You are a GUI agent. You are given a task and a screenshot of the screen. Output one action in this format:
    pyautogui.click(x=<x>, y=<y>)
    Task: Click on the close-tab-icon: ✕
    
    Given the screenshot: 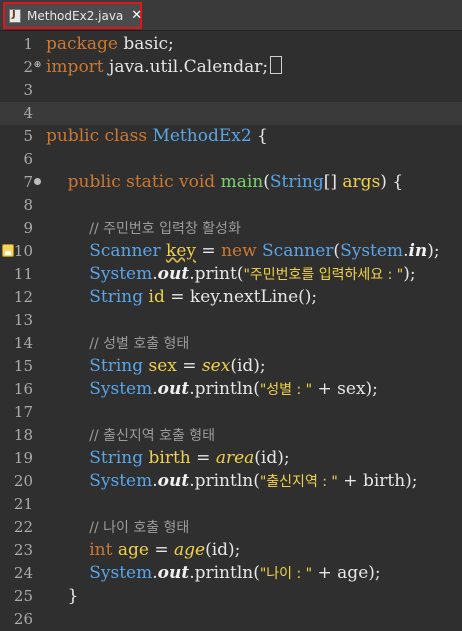 What is the action you would take?
    pyautogui.click(x=136, y=15)
    